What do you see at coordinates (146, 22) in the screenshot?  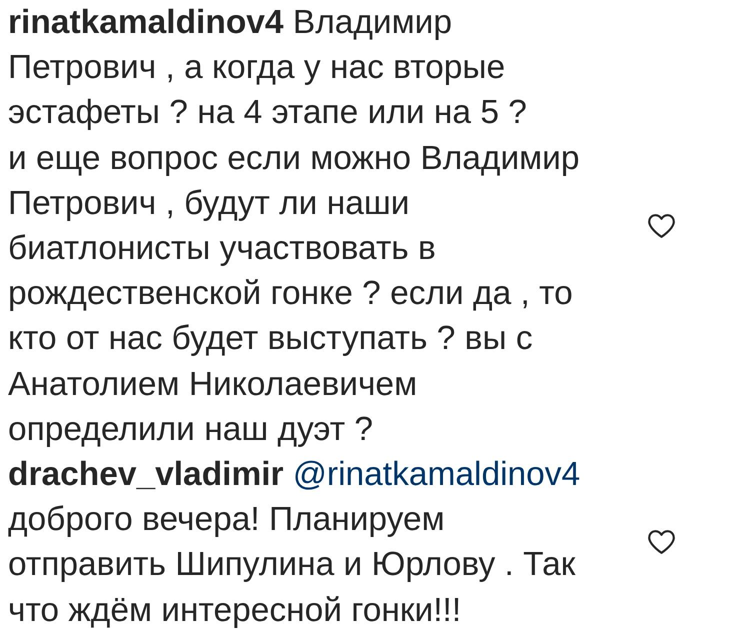 I see `username-link: rinatkamaldinov4` at bounding box center [146, 22].